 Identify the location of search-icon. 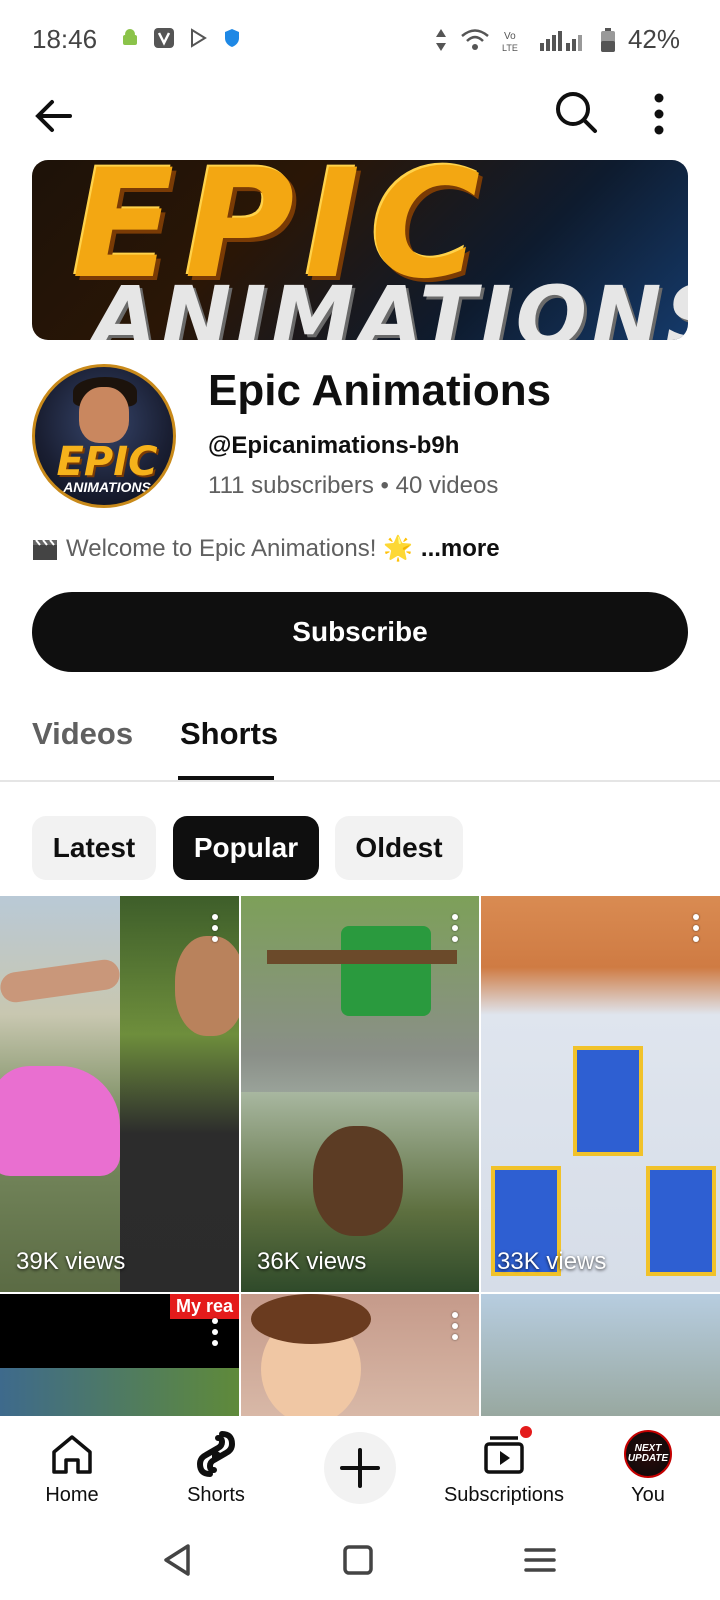
(576, 112).